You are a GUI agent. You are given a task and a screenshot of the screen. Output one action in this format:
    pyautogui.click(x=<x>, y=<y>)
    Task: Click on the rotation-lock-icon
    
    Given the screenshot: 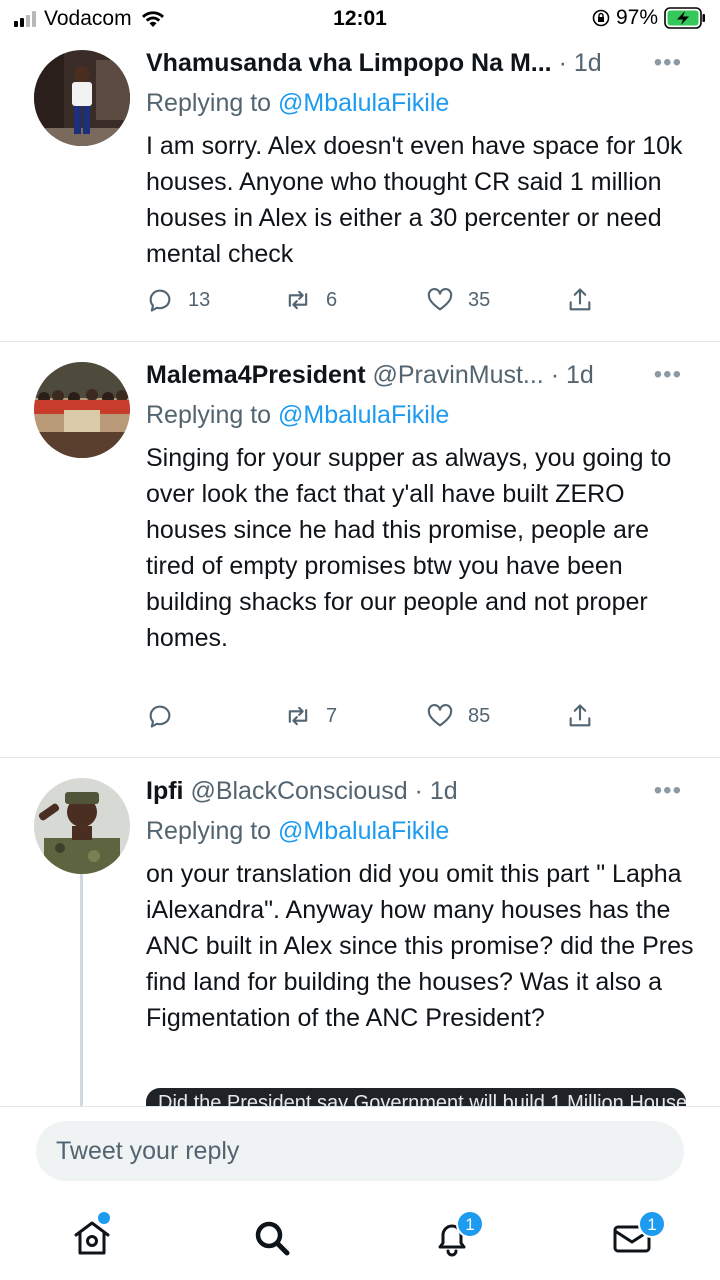 What is the action you would take?
    pyautogui.click(x=601, y=18)
    